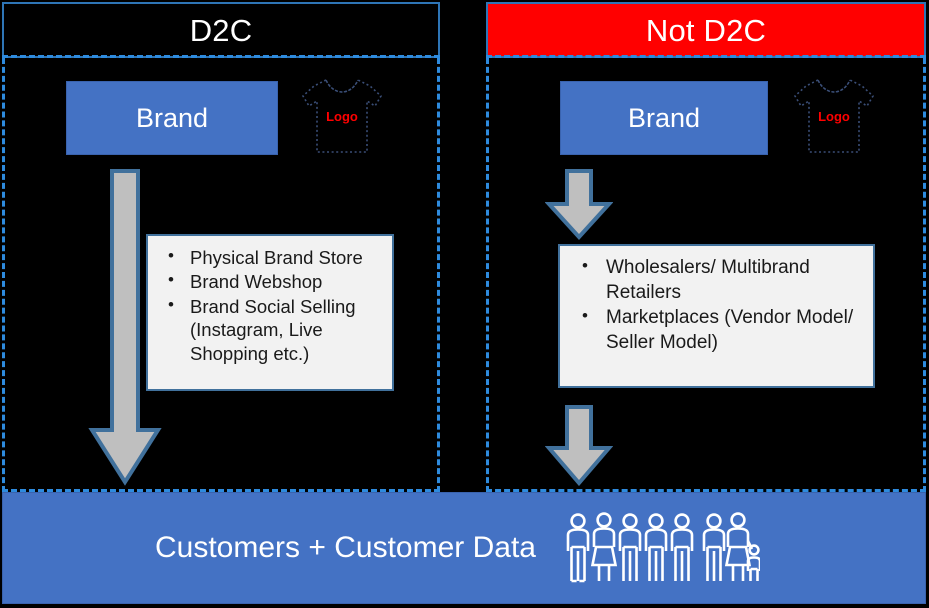 This screenshot has height=608, width=929. I want to click on brand-box-not-d2c: Brand, so click(664, 118).